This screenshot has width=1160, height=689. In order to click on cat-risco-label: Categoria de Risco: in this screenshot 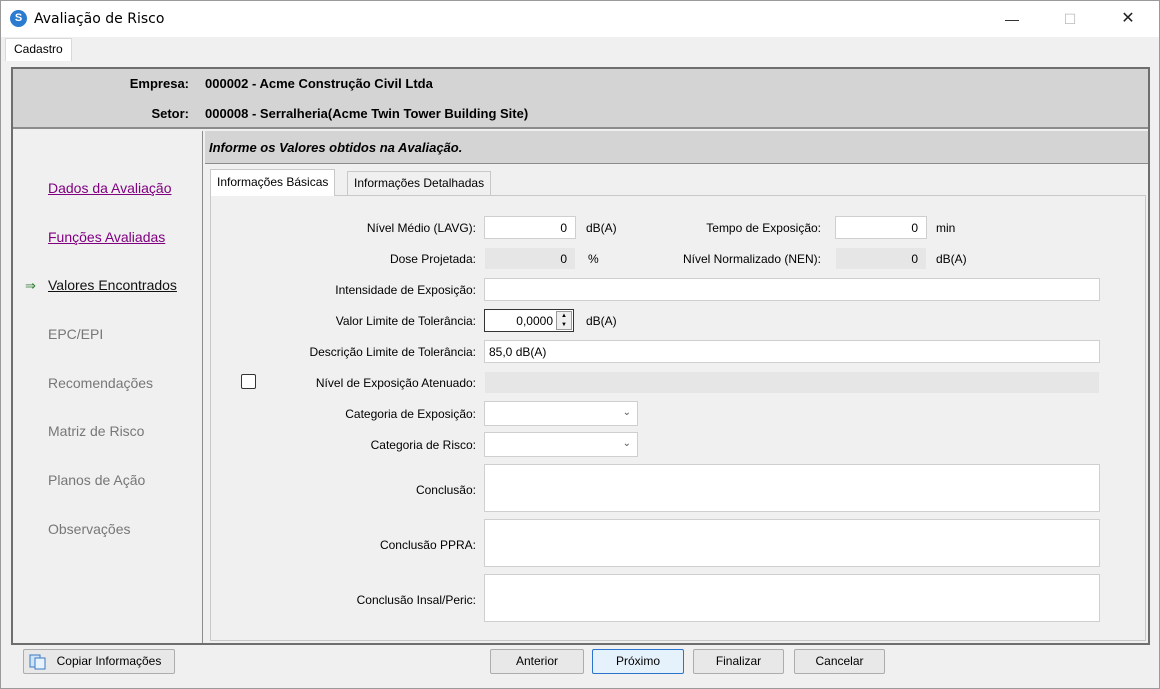, I will do `click(423, 445)`.